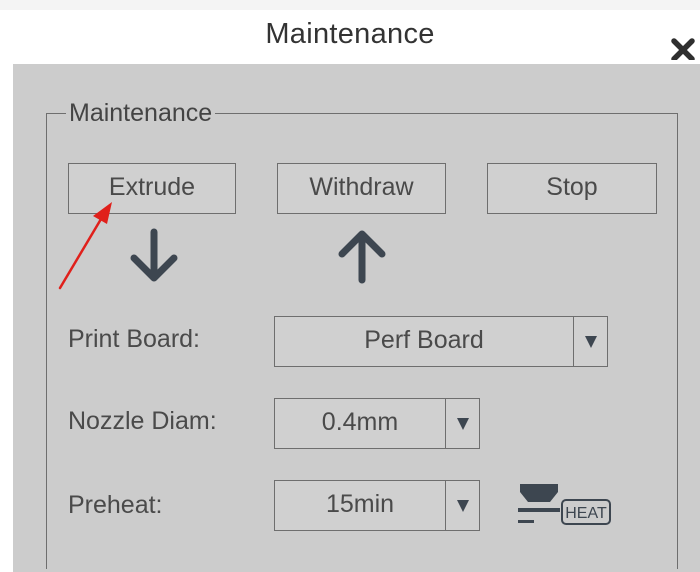  Describe the element at coordinates (572, 188) in the screenshot. I see `stop-button: Stop` at that location.